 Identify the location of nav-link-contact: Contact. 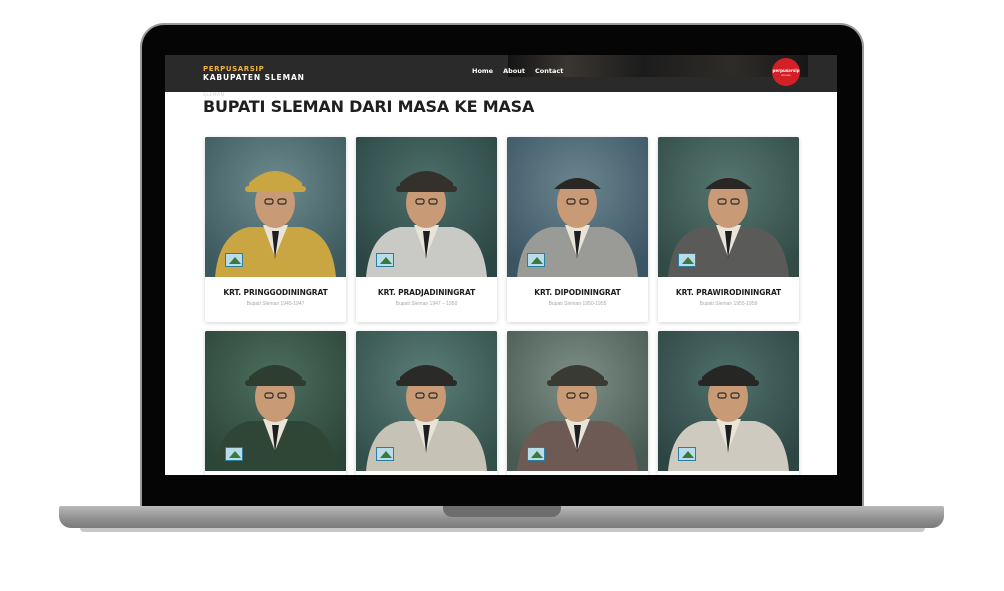
(549, 71).